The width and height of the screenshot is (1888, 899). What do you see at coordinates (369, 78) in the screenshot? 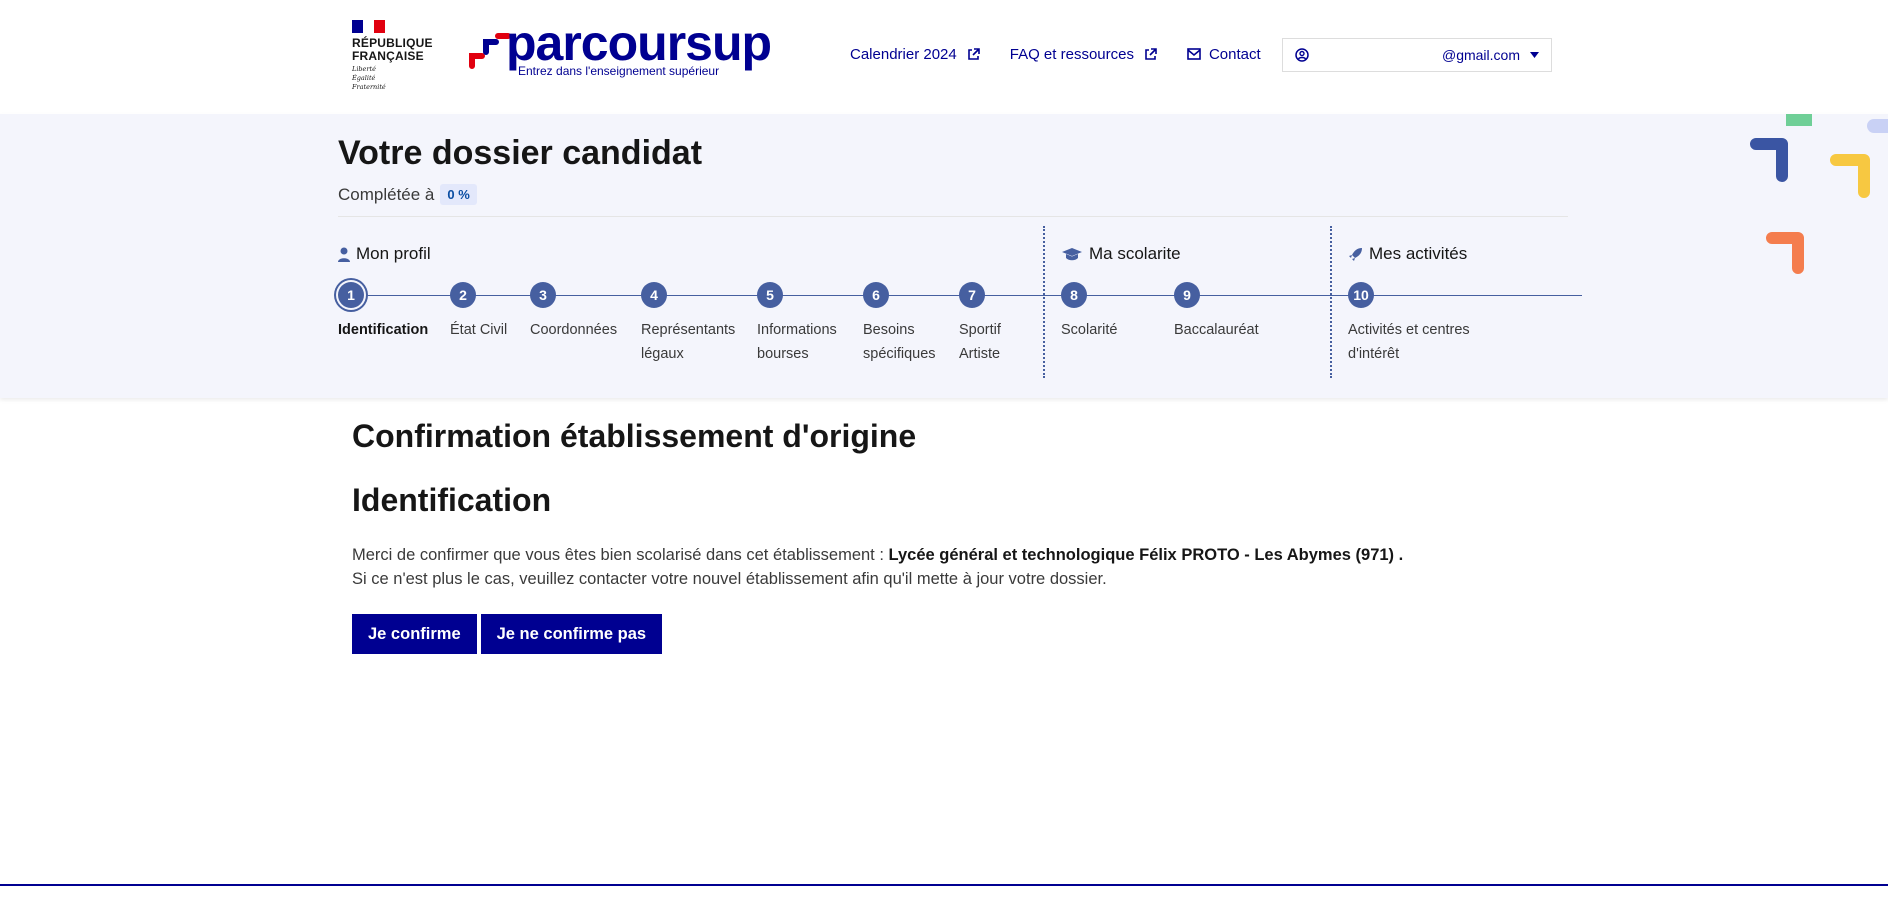
I see `devise: Liberté Égalité Fraternité` at bounding box center [369, 78].